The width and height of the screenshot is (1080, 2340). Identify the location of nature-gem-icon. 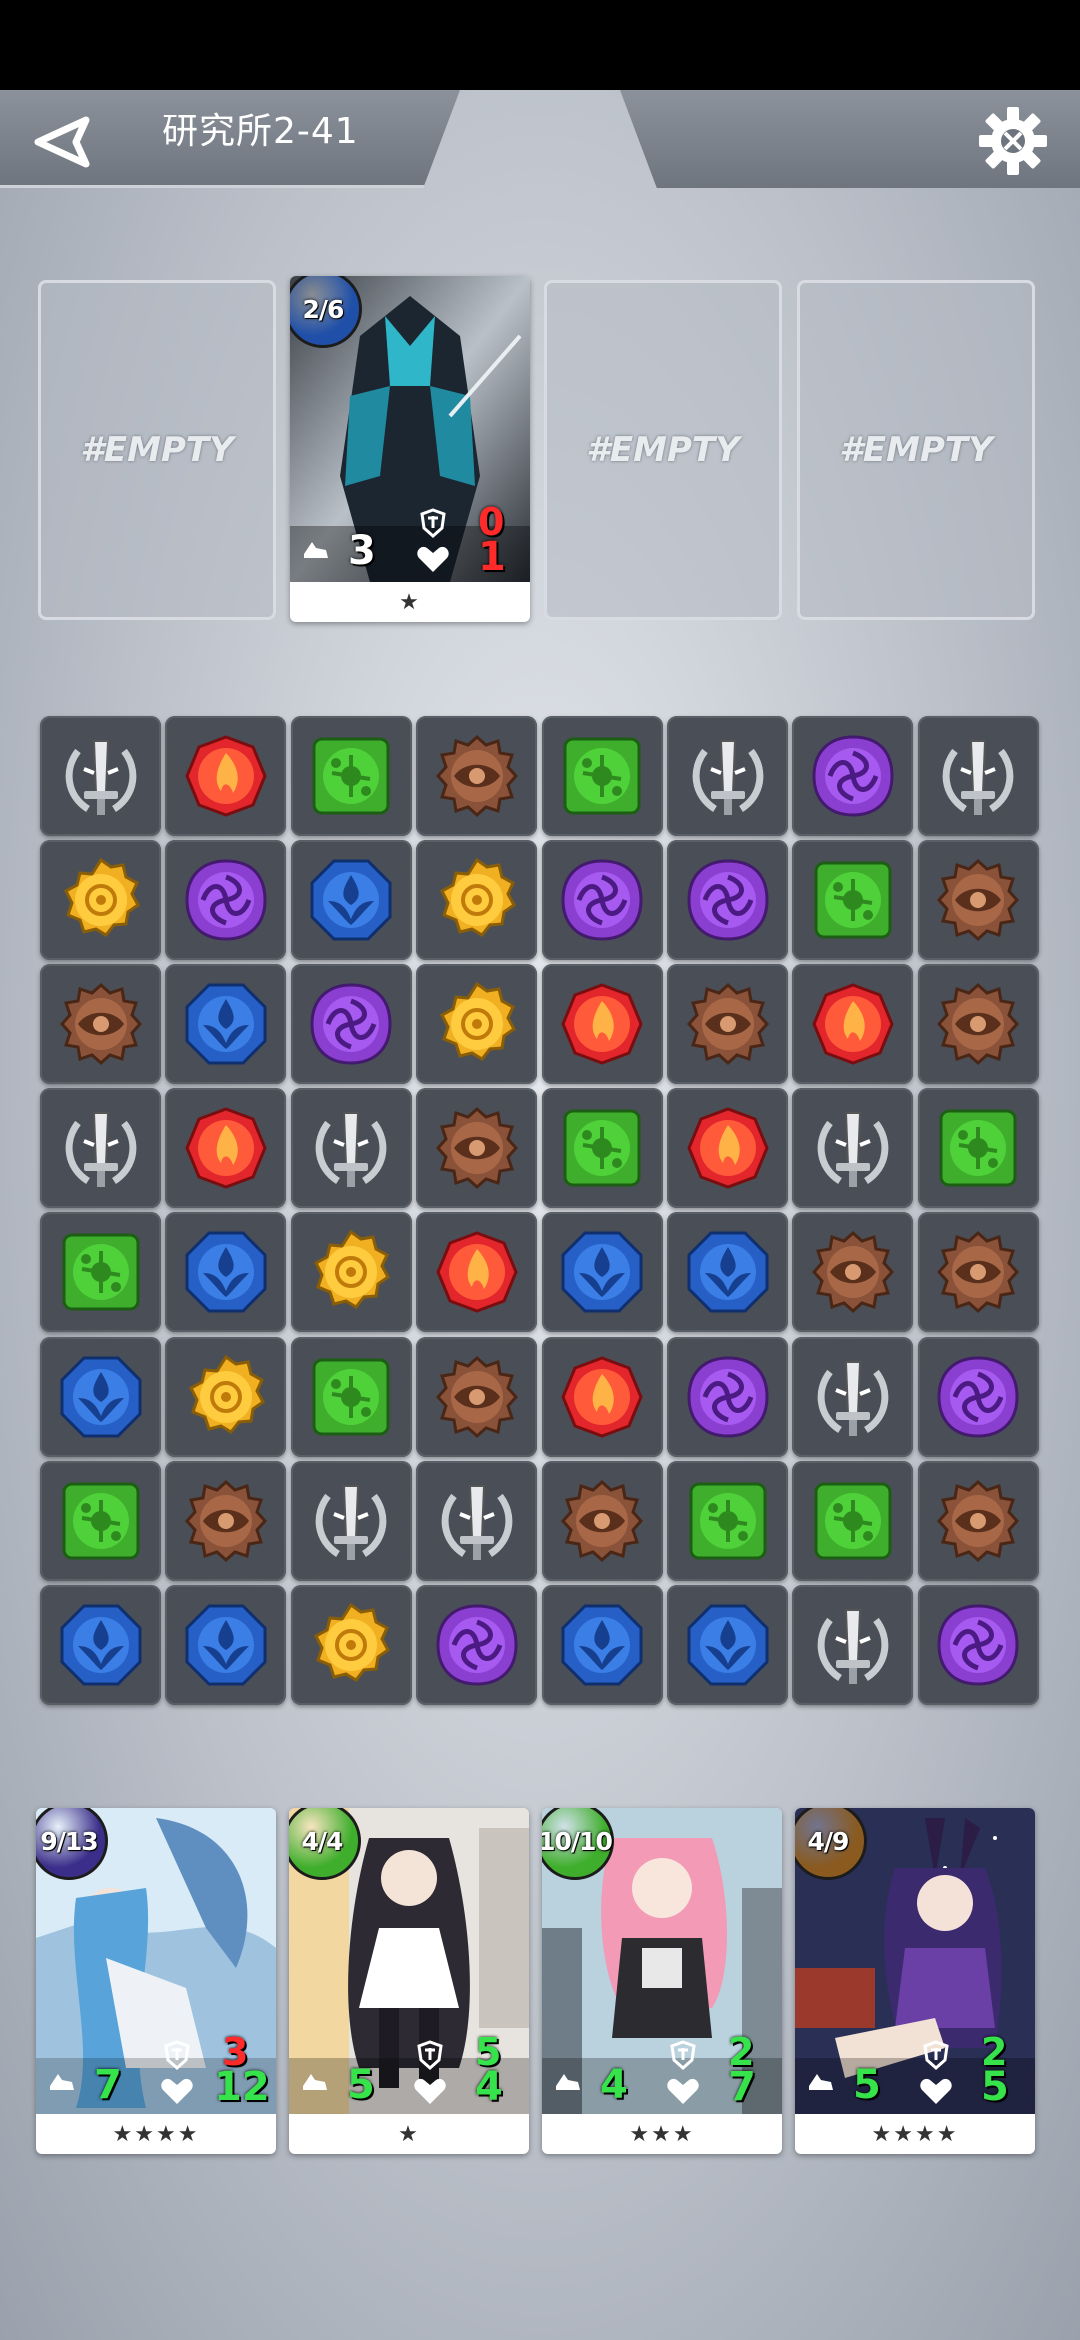
(853, 1521).